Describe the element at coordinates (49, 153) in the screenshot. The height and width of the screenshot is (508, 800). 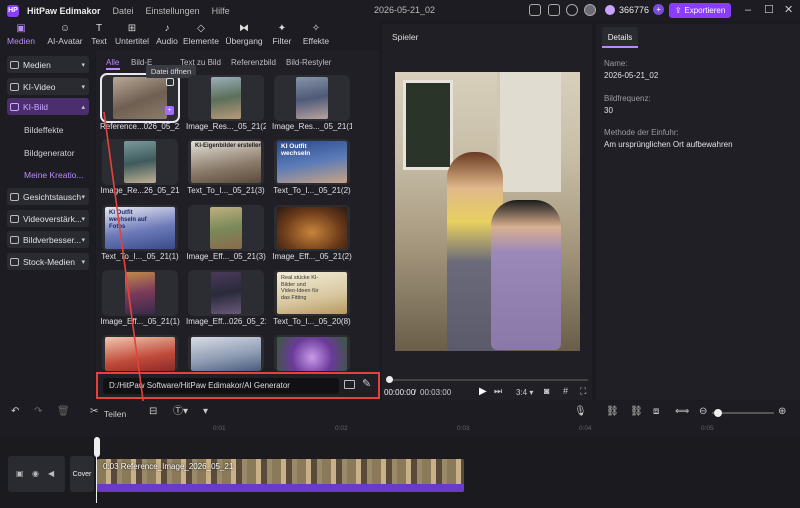
I see `sidebar-subitem-bildgenerator: Bildgenerator` at that location.